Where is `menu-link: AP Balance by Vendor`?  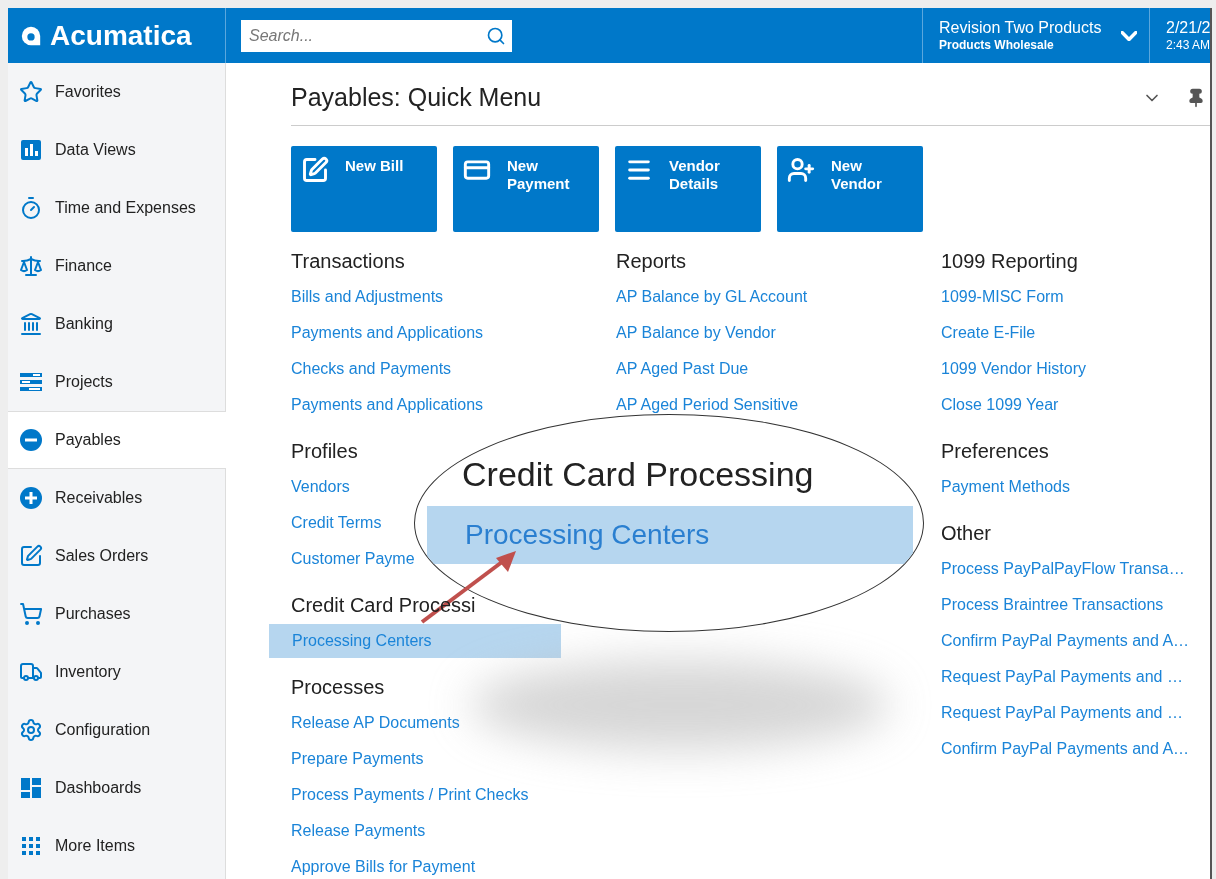
menu-link: AP Balance by Vendor is located at coordinates (696, 332).